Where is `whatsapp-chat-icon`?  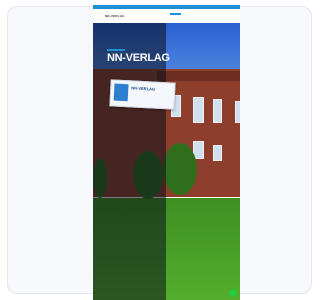
whatsapp-chat-icon is located at coordinates (233, 293).